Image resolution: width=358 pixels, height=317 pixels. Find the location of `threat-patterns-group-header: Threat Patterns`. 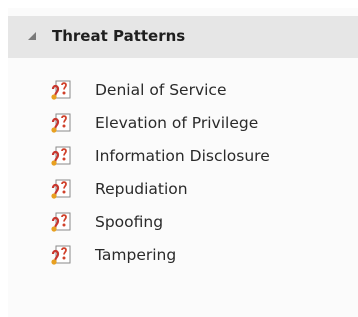

threat-patterns-group-header: Threat Patterns is located at coordinates (183, 37).